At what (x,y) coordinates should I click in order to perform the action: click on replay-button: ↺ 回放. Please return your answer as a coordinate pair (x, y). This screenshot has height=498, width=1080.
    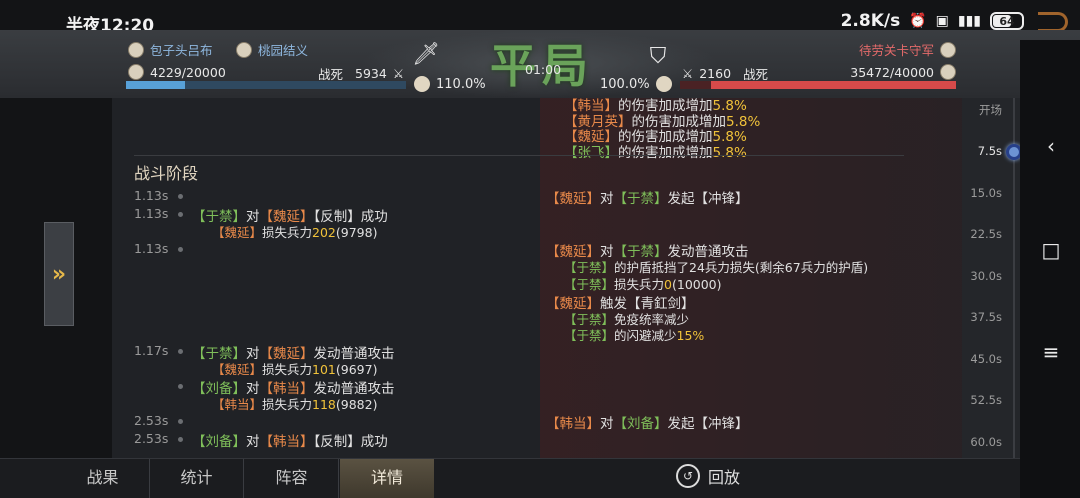
    Looking at the image, I should click on (708, 476).